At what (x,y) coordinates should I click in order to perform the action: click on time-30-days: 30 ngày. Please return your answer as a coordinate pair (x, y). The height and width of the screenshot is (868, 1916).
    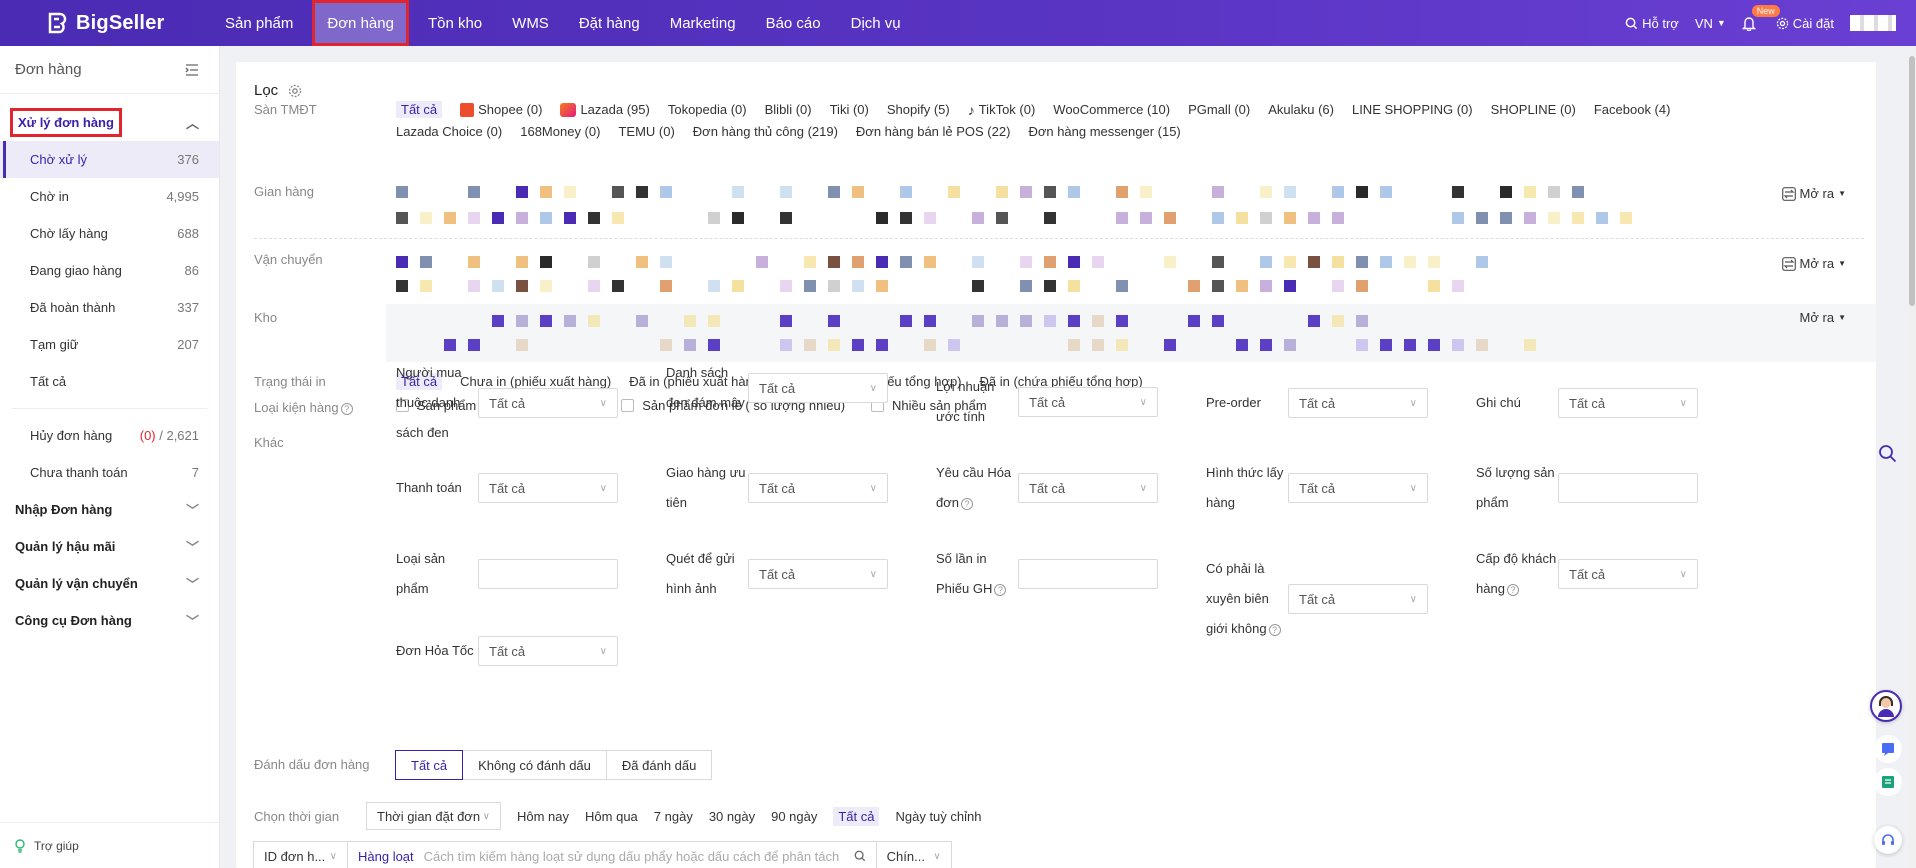
    Looking at the image, I should click on (732, 816).